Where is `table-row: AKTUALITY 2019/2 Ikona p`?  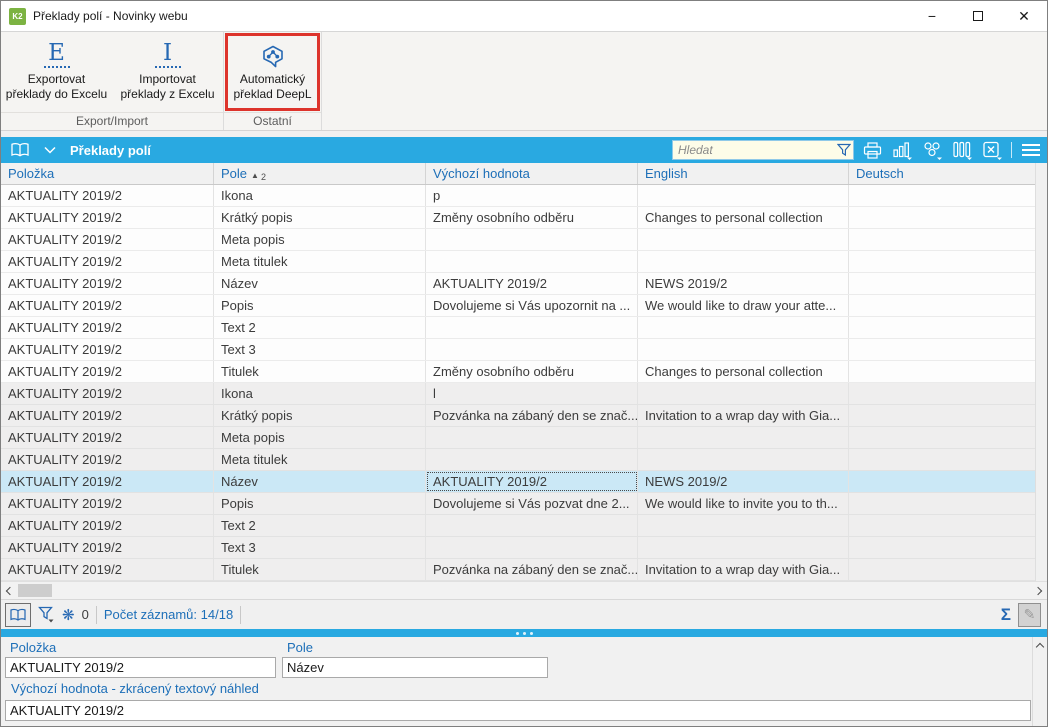
table-row: AKTUALITY 2019/2 Ikona p is located at coordinates (519, 196).